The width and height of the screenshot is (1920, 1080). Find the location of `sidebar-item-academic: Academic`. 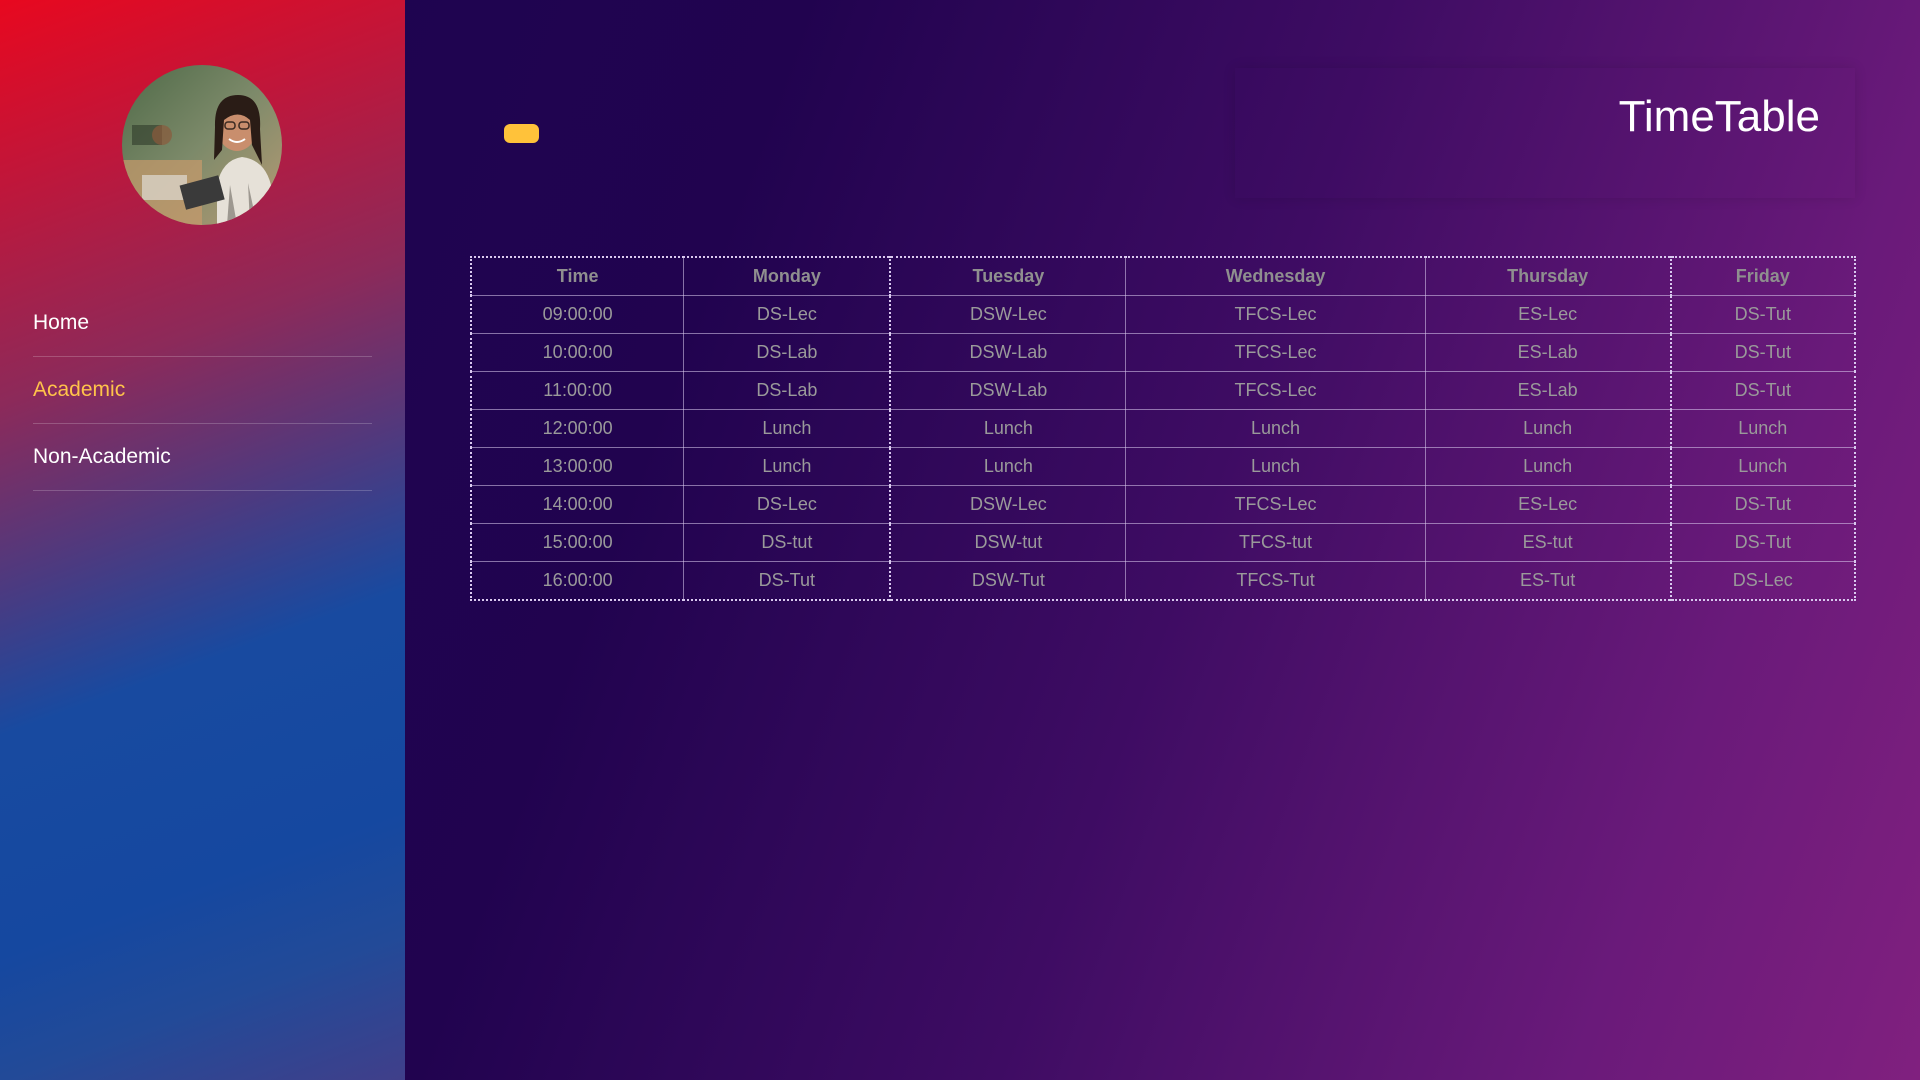

sidebar-item-academic: Academic is located at coordinates (202, 390).